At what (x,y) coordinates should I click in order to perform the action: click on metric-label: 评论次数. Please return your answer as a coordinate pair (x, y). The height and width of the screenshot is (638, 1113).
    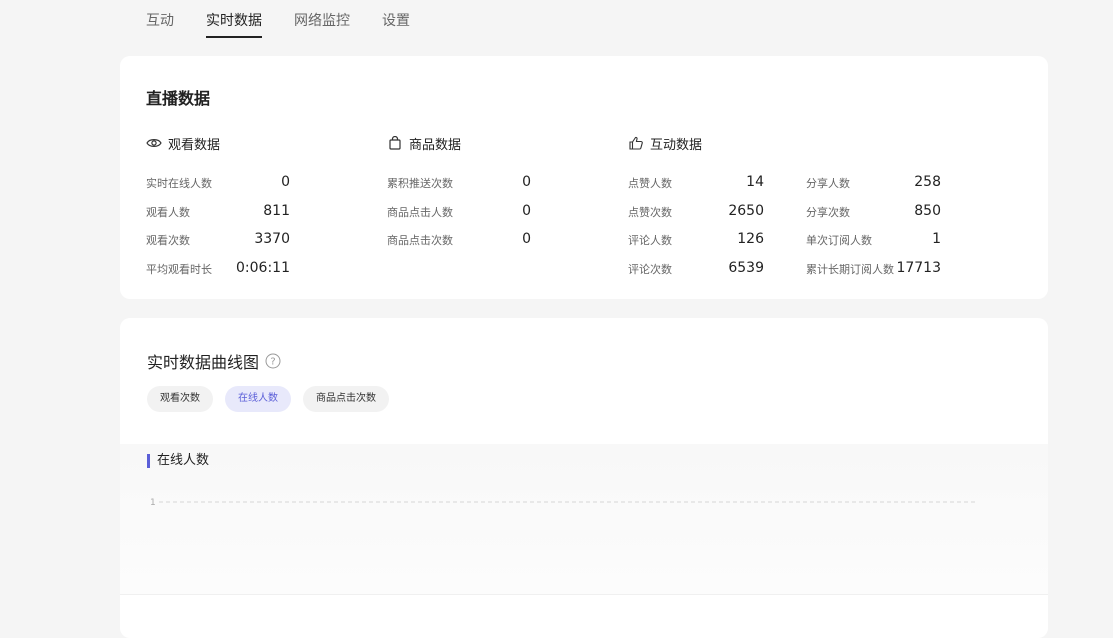
    Looking at the image, I should click on (650, 269).